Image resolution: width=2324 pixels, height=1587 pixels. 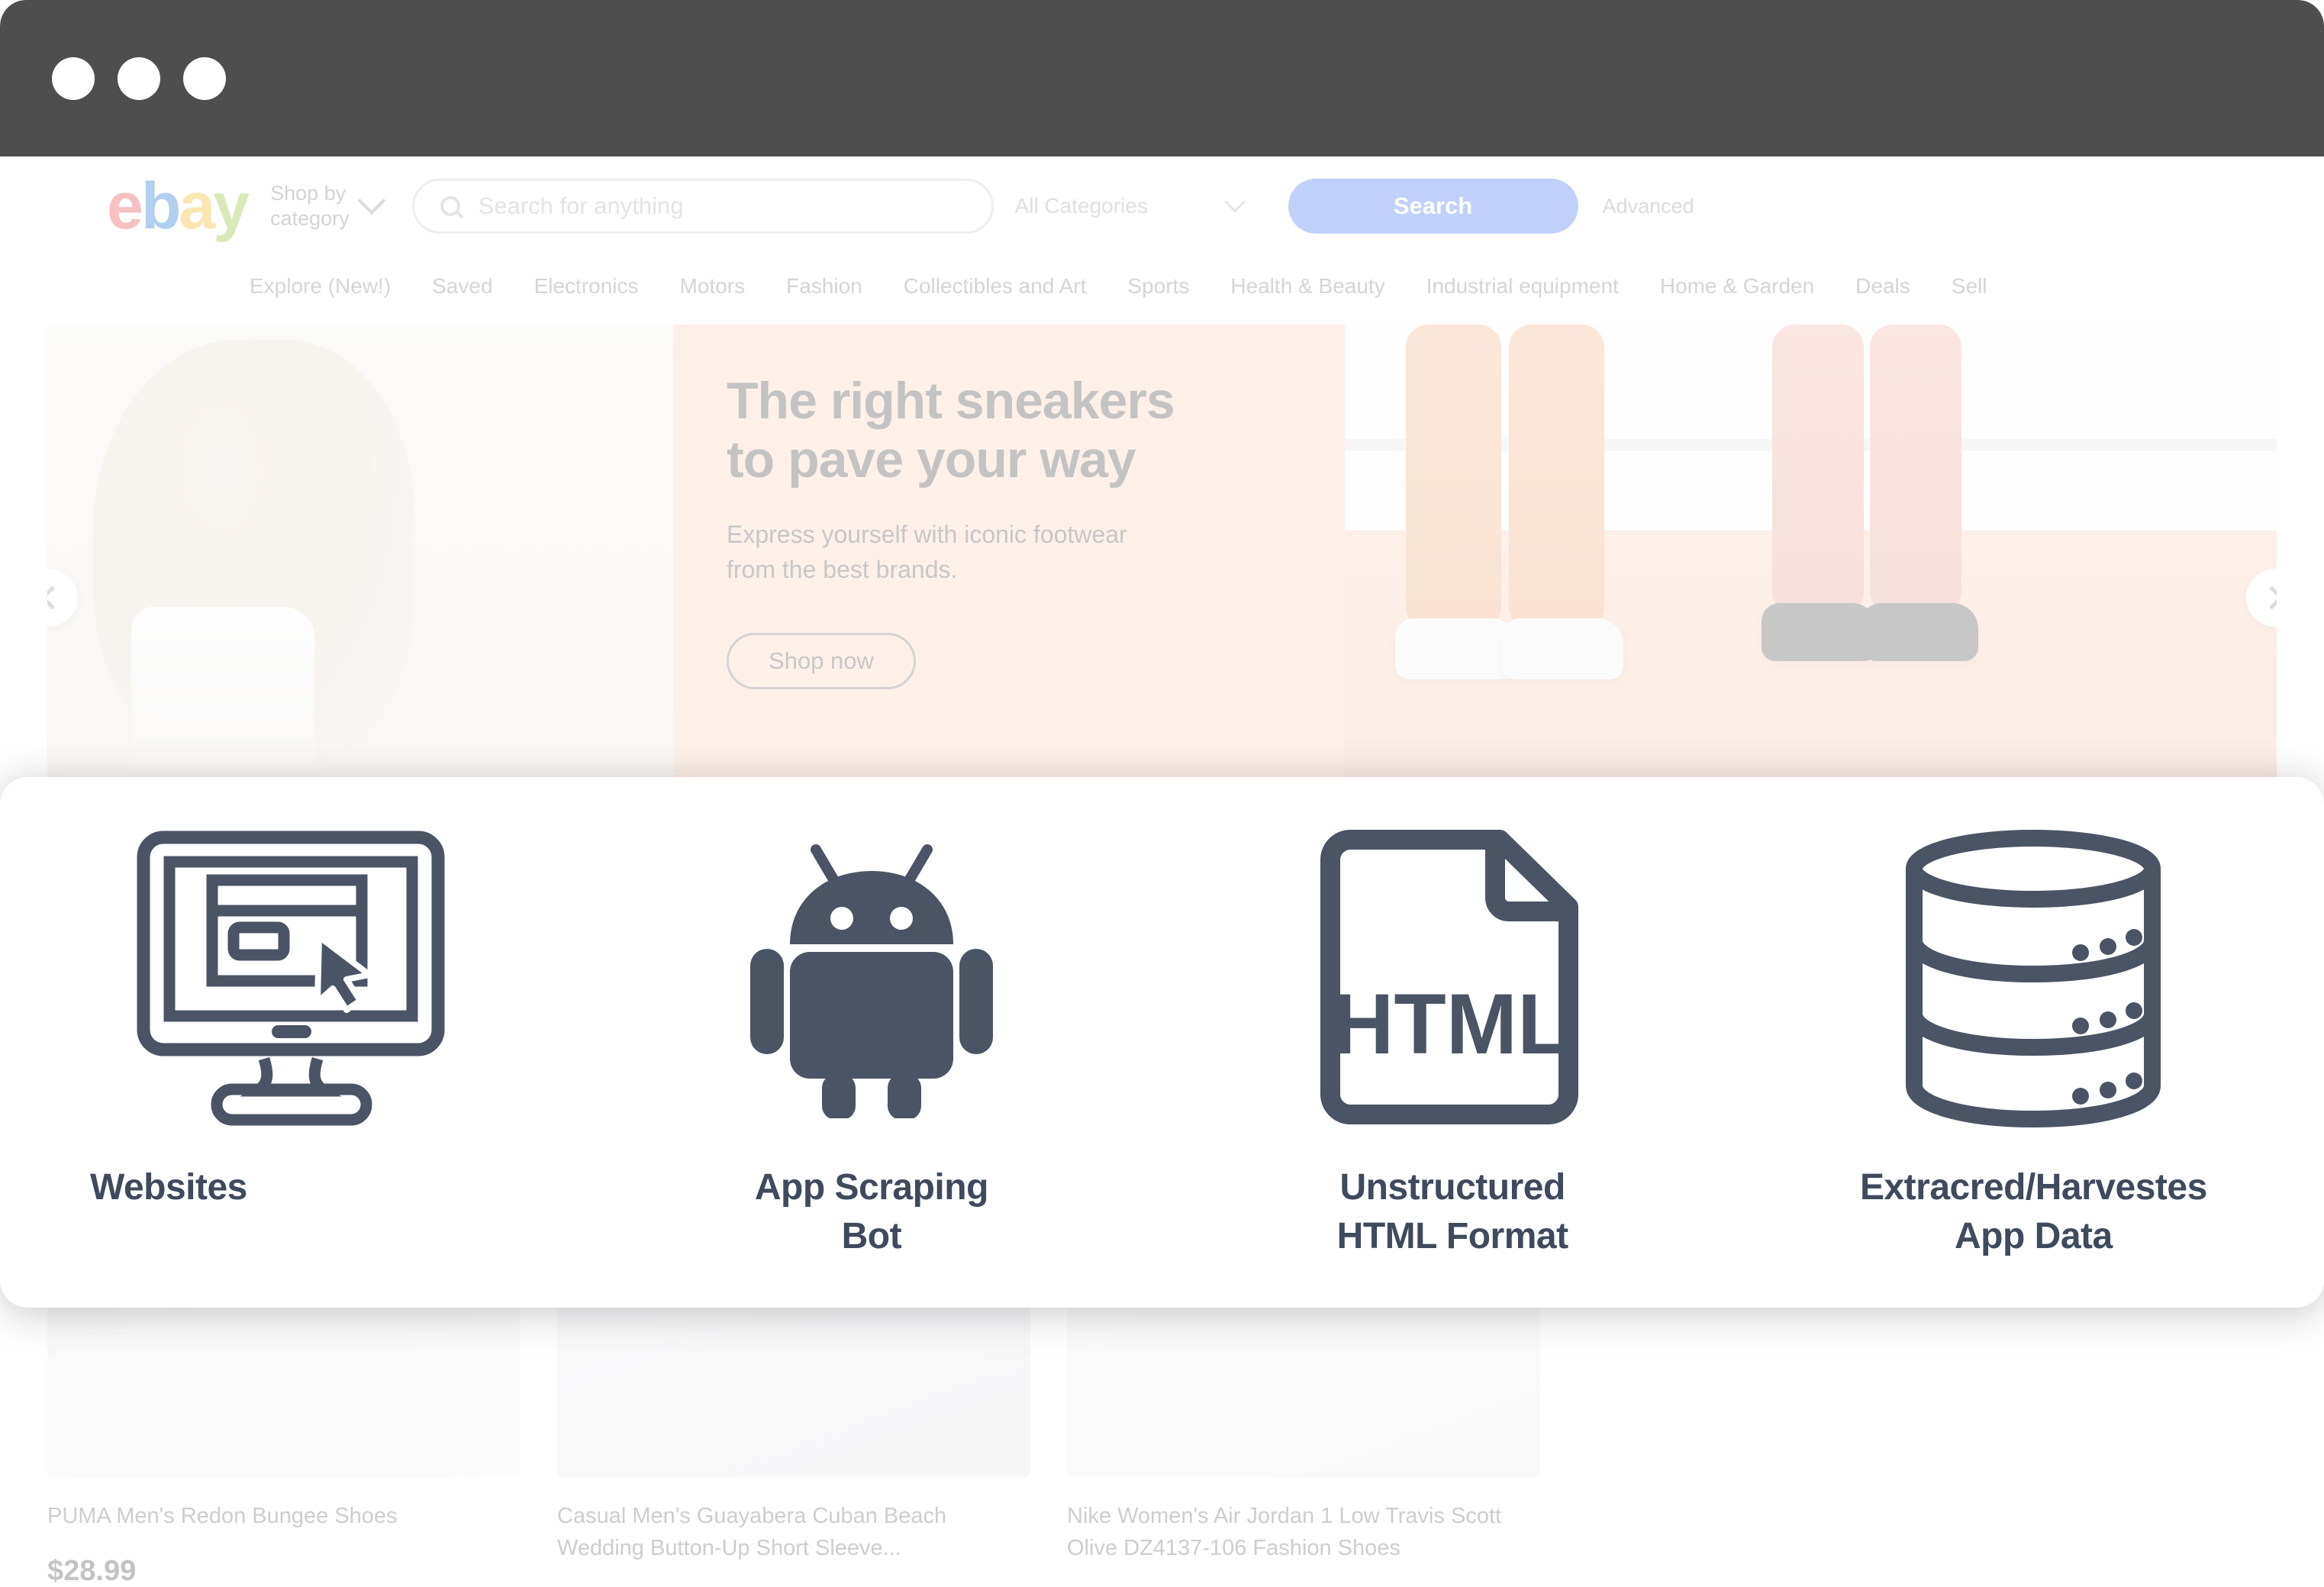 I want to click on overlay-label-websites: Websites, so click(x=290, y=1187).